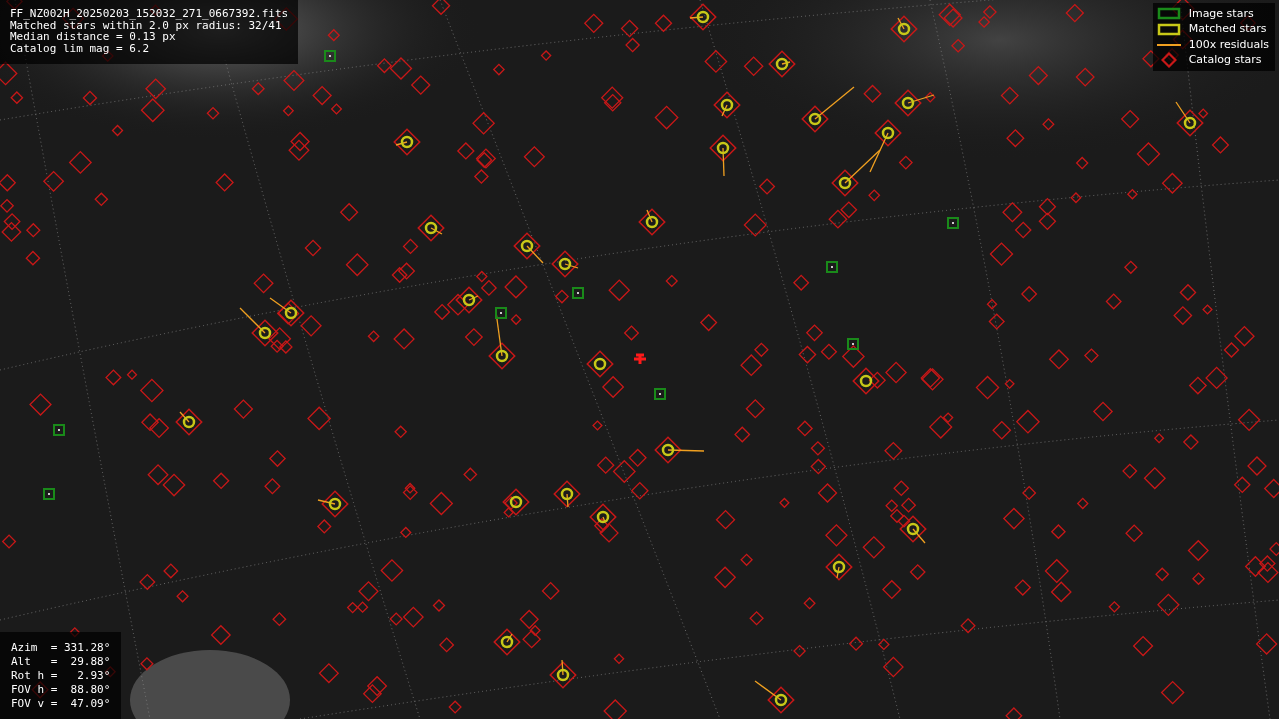 The height and width of the screenshot is (719, 1279). I want to click on info-line: Median distance = 0.13 px, so click(93, 37).